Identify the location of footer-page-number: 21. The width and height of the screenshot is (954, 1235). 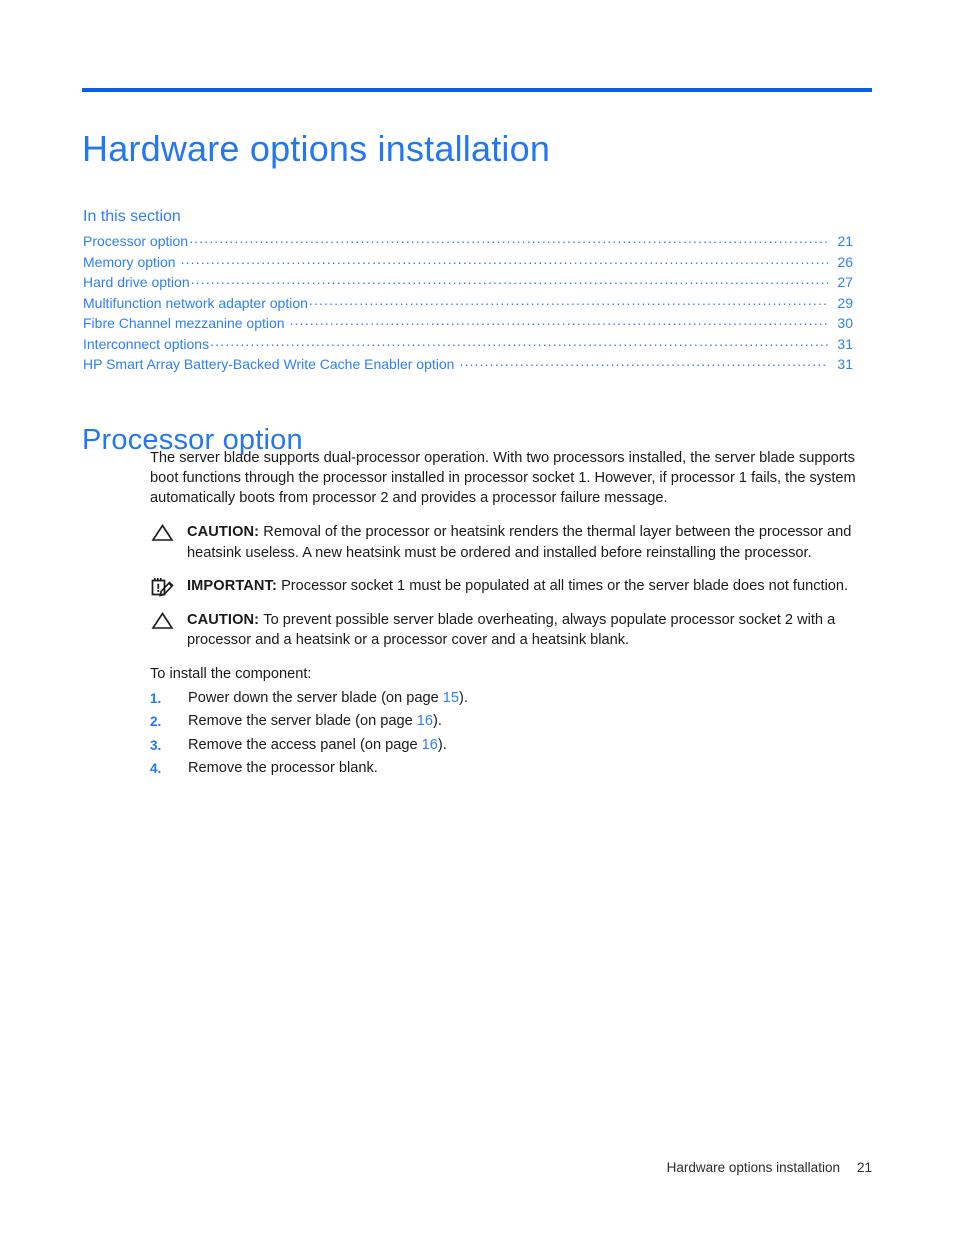
(864, 1167).